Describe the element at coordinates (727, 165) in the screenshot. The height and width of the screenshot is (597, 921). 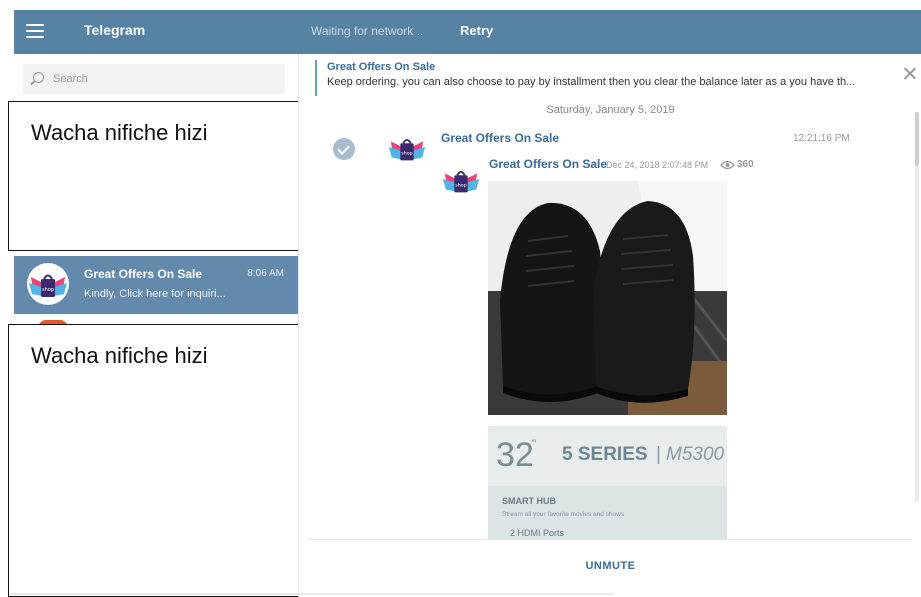
I see `views-eye-icon` at that location.